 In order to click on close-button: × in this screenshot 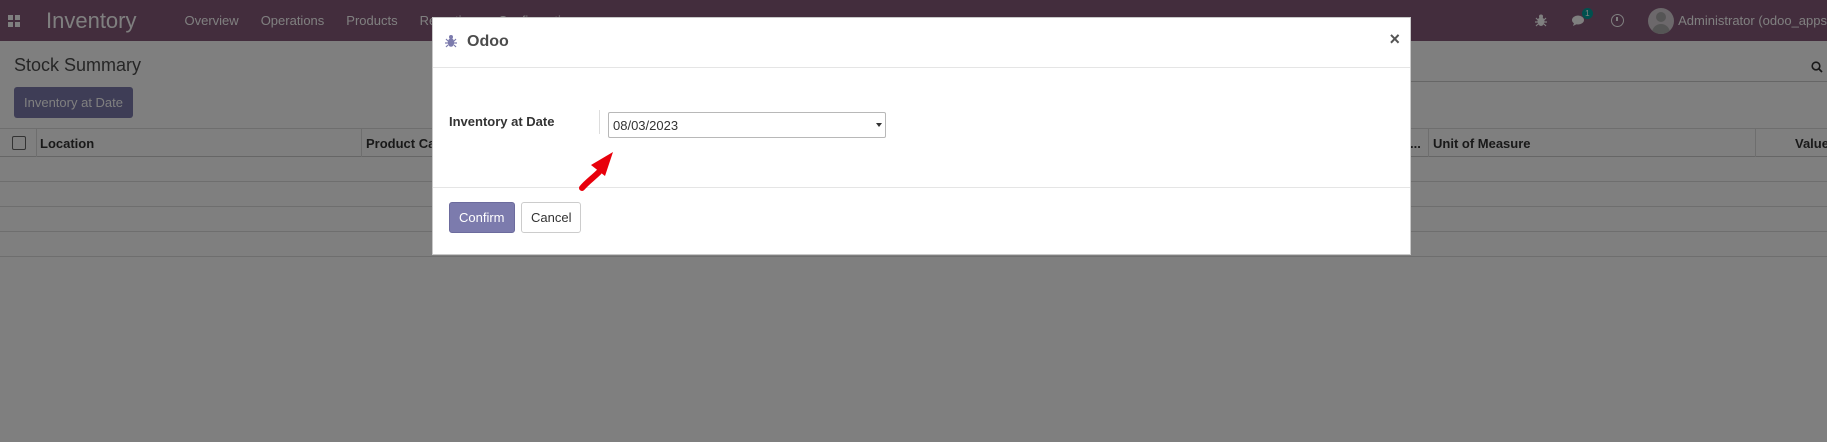, I will do `click(1394, 39)`.